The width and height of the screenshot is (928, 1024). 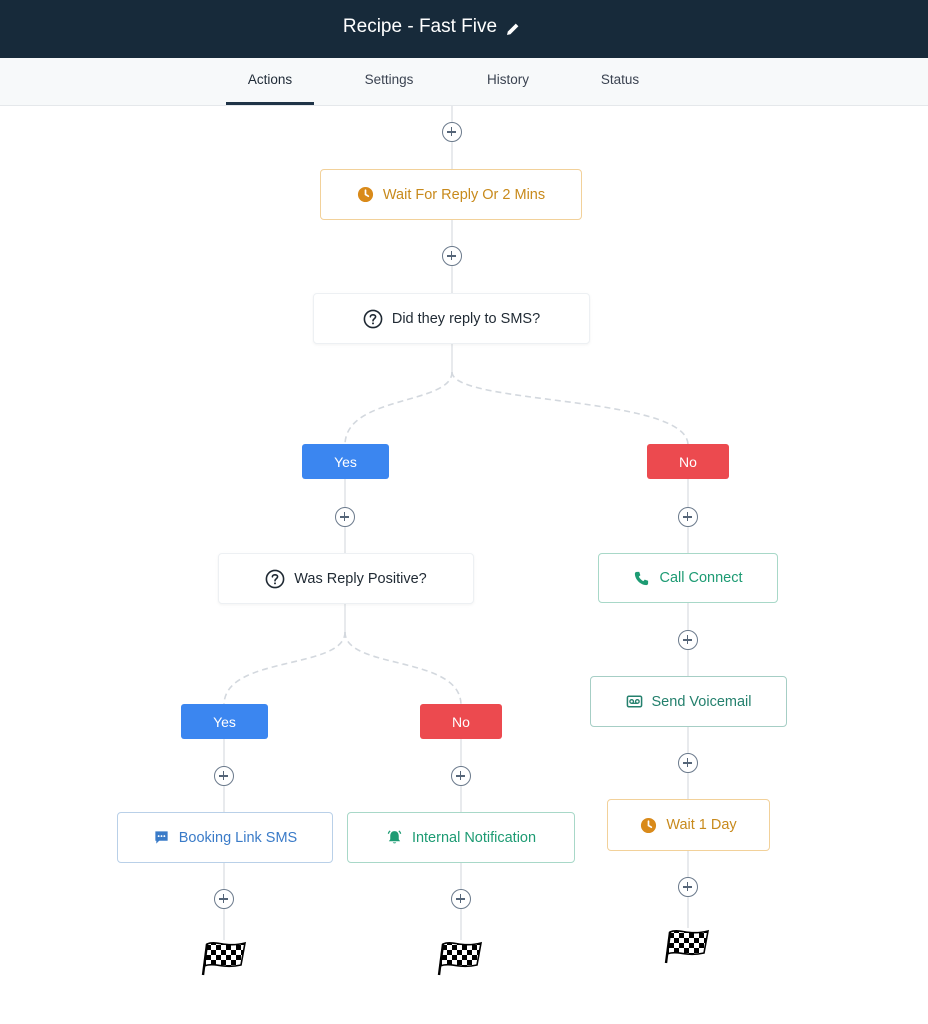 I want to click on send-voicemail-step: Send Voicemail, so click(x=688, y=701).